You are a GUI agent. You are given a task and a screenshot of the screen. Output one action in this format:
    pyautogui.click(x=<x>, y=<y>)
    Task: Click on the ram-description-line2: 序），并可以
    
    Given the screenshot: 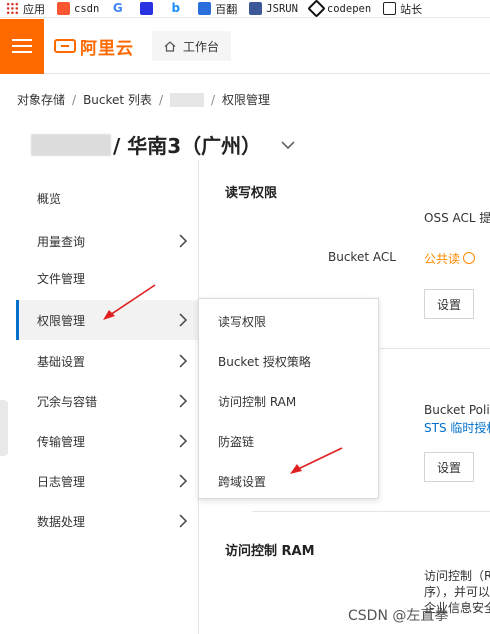 What is the action you would take?
    pyautogui.click(x=457, y=592)
    